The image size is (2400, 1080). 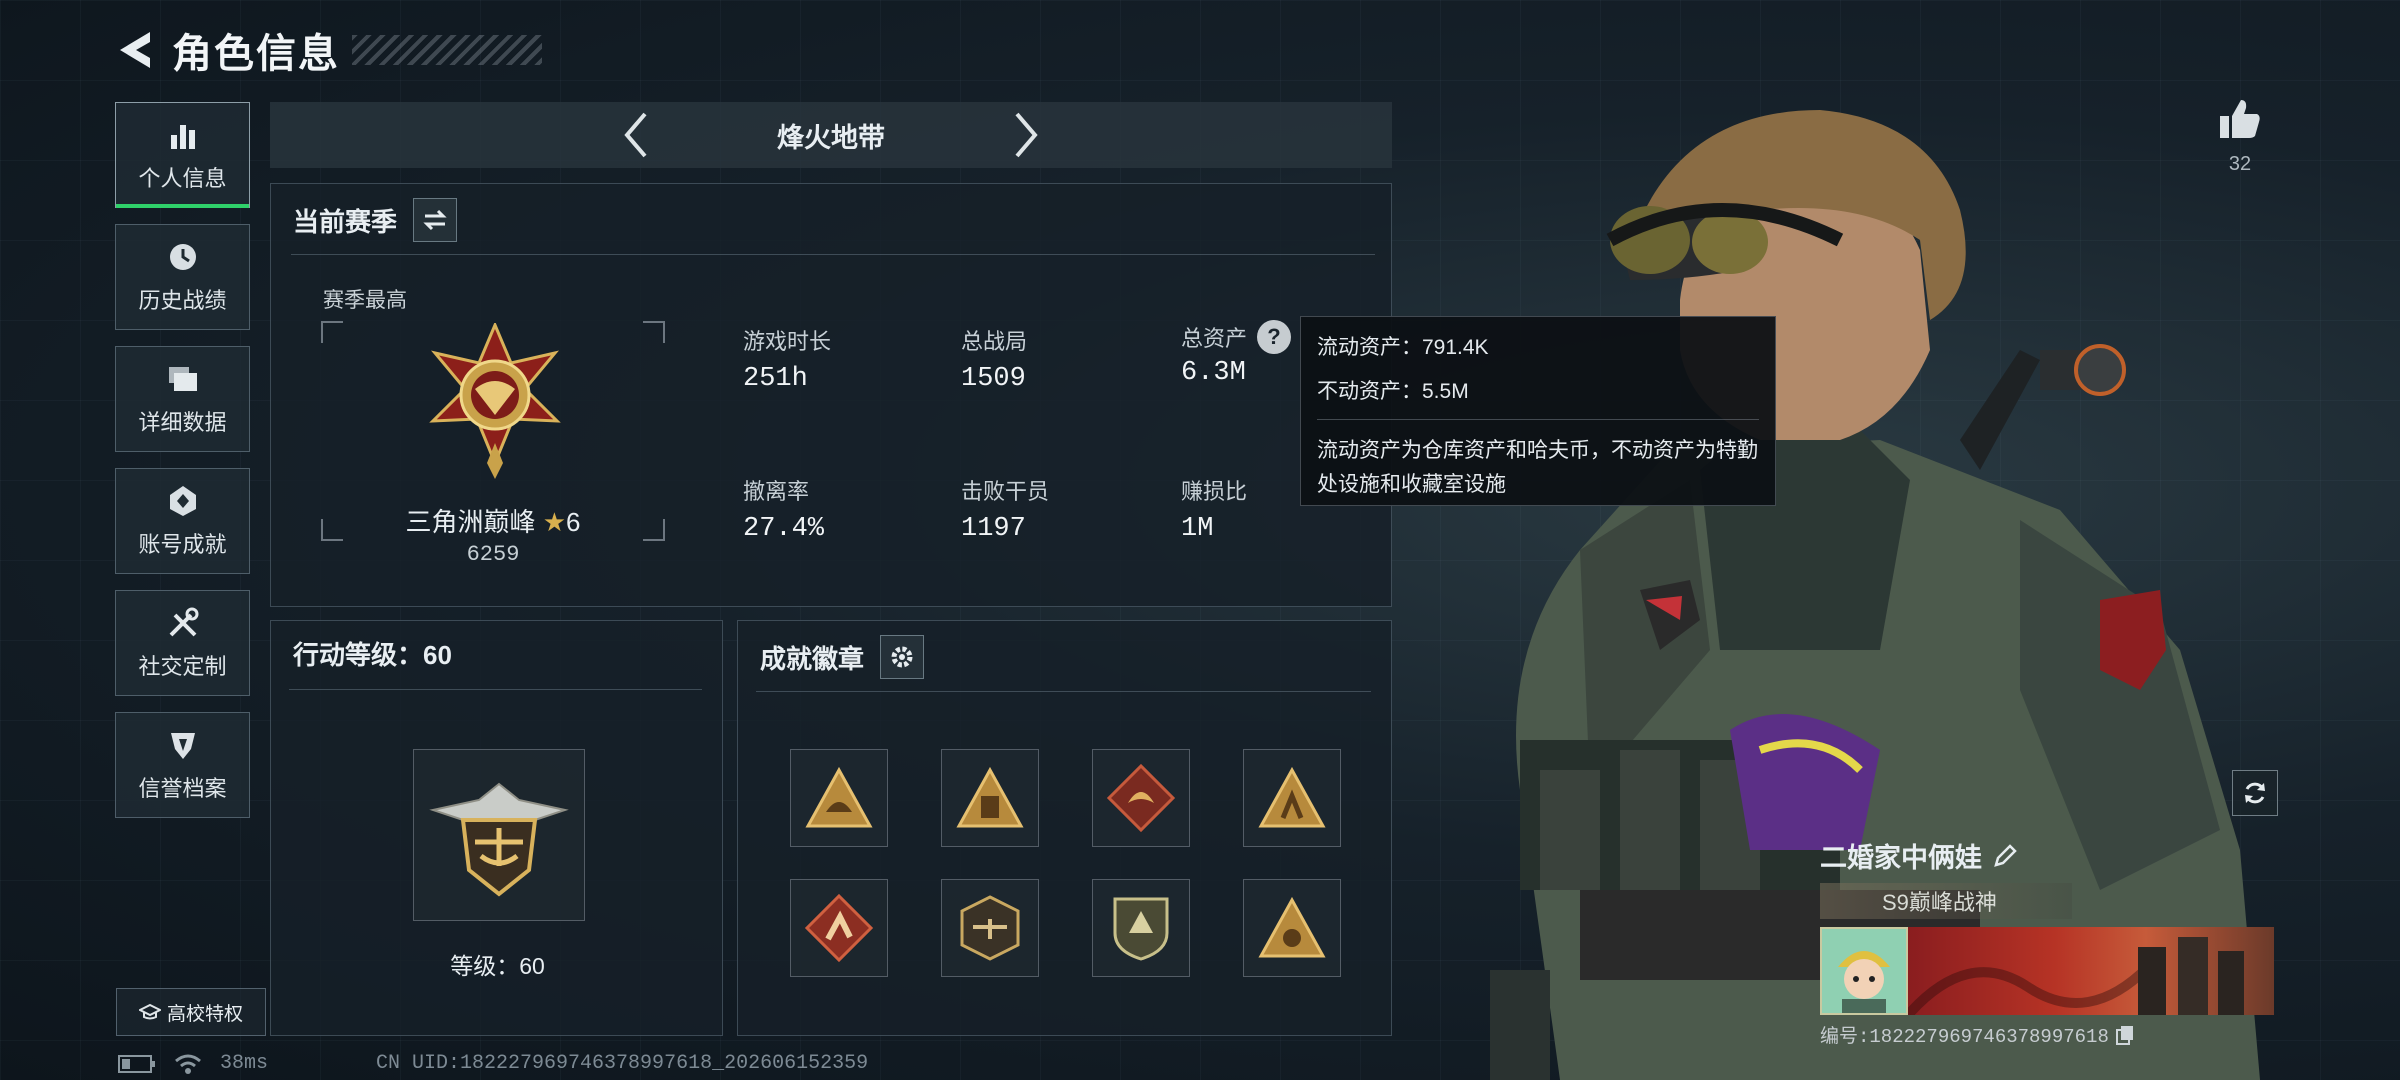 I want to click on sidebar-item-social-custom: 社交定制, so click(x=182, y=643).